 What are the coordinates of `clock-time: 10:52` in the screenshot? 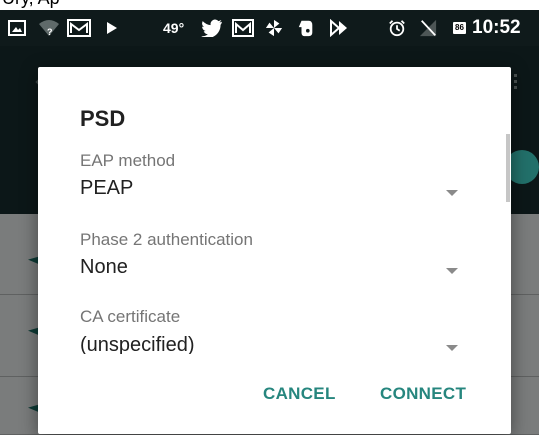 It's located at (496, 27).